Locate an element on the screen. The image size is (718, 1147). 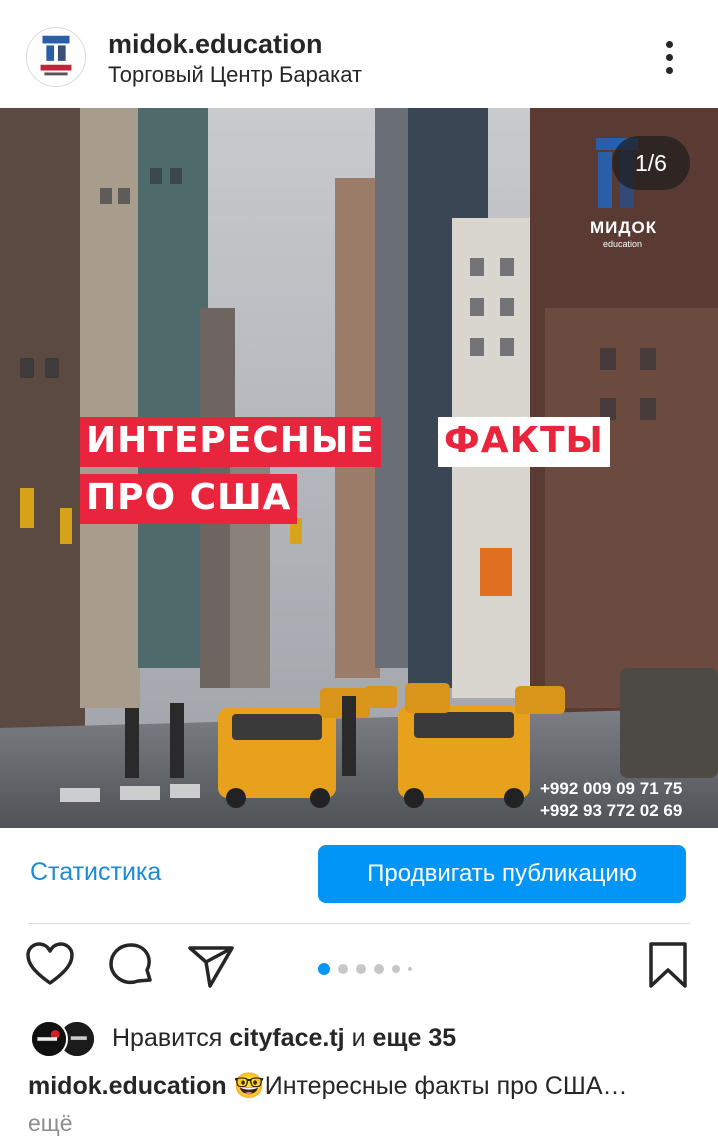
carousel-counter: 1/6 is located at coordinates (651, 163).